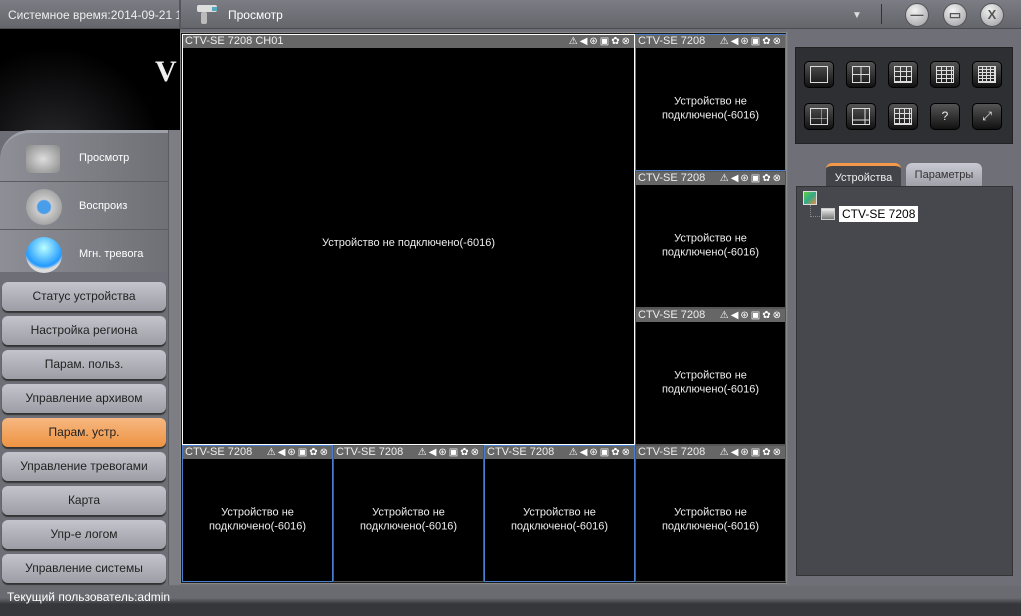 This screenshot has width=1021, height=616. Describe the element at coordinates (904, 381) in the screenshot. I see `device-tree: CTV-SE 7208` at that location.